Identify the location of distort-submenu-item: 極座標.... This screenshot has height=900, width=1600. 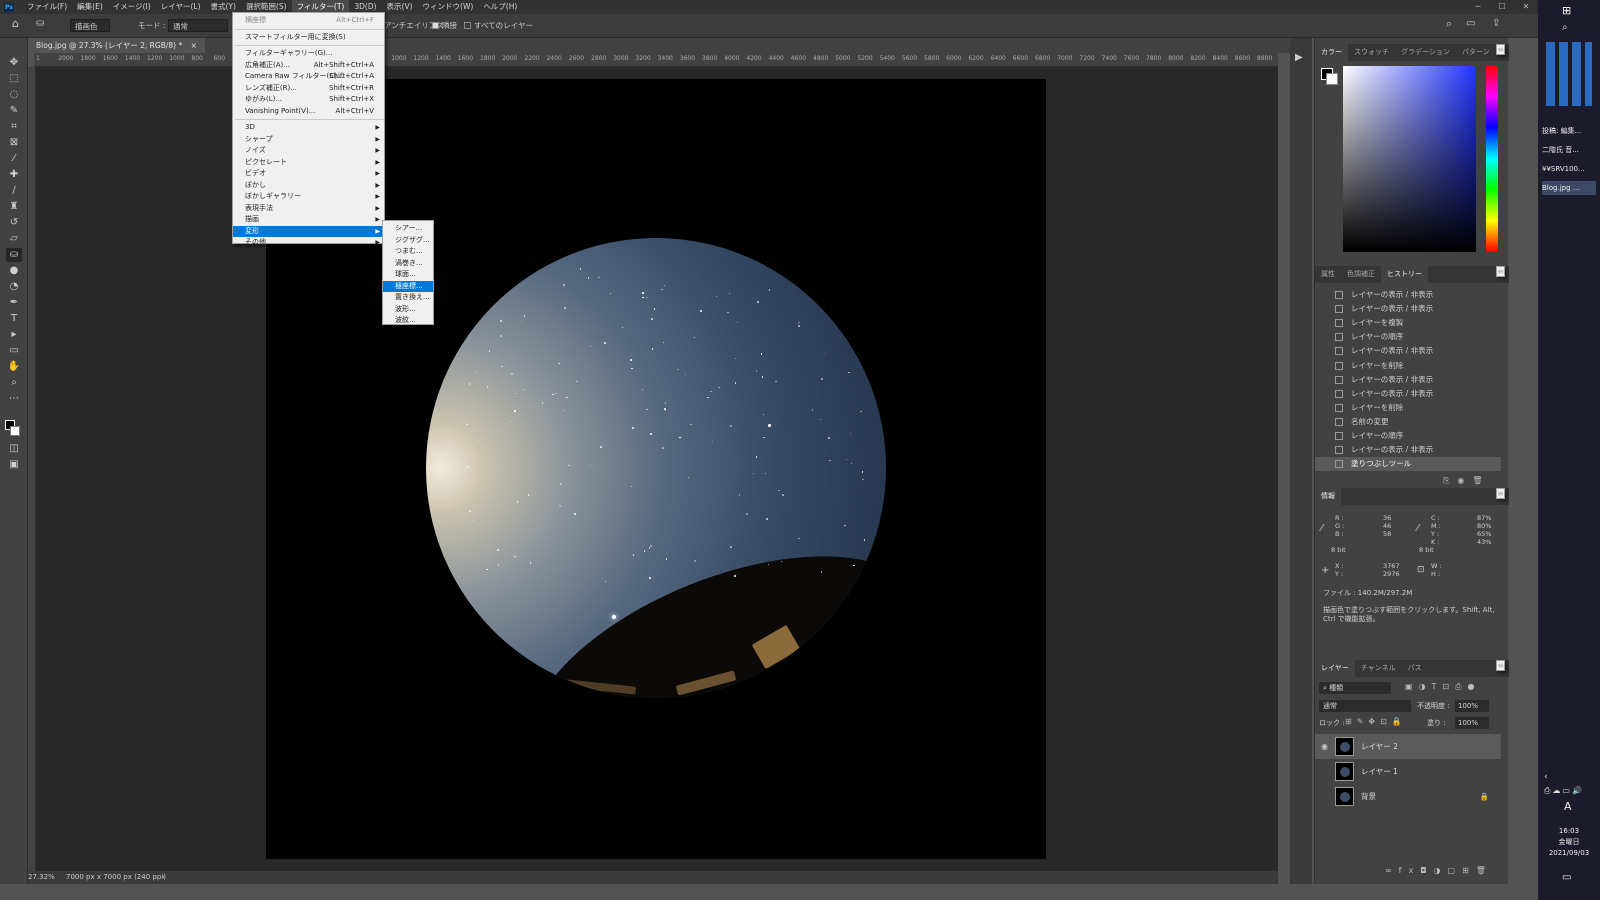
(408, 286).